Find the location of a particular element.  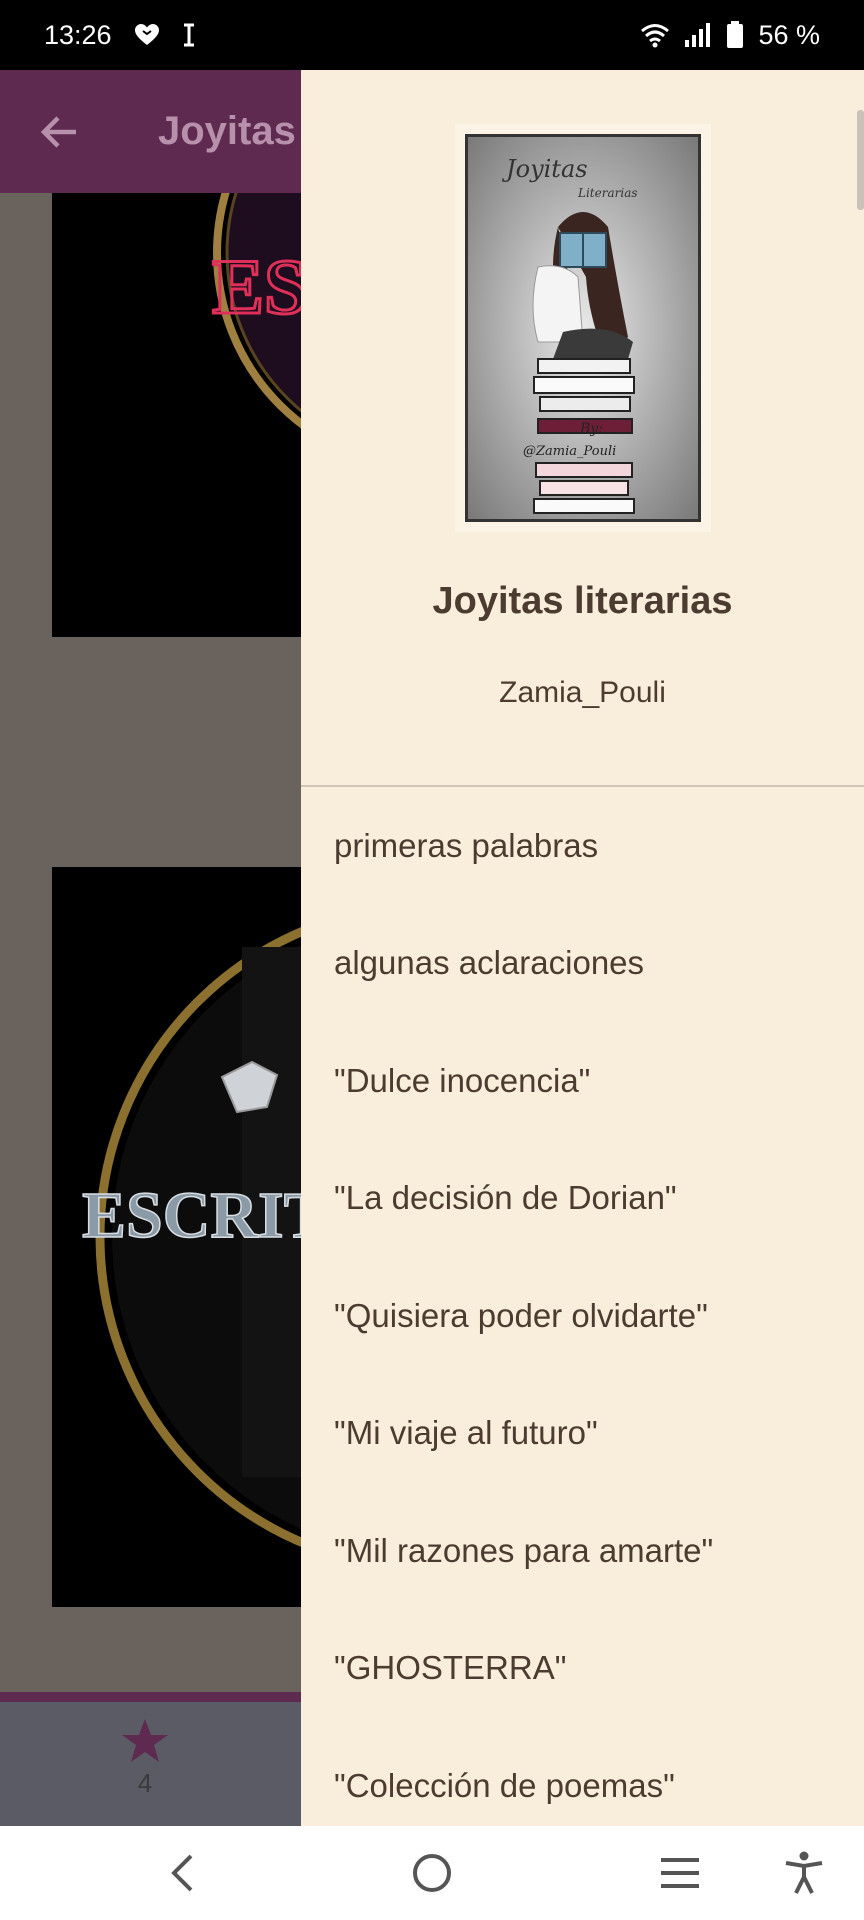

cover-handle: @Zamia_Pouli is located at coordinates (569, 451).